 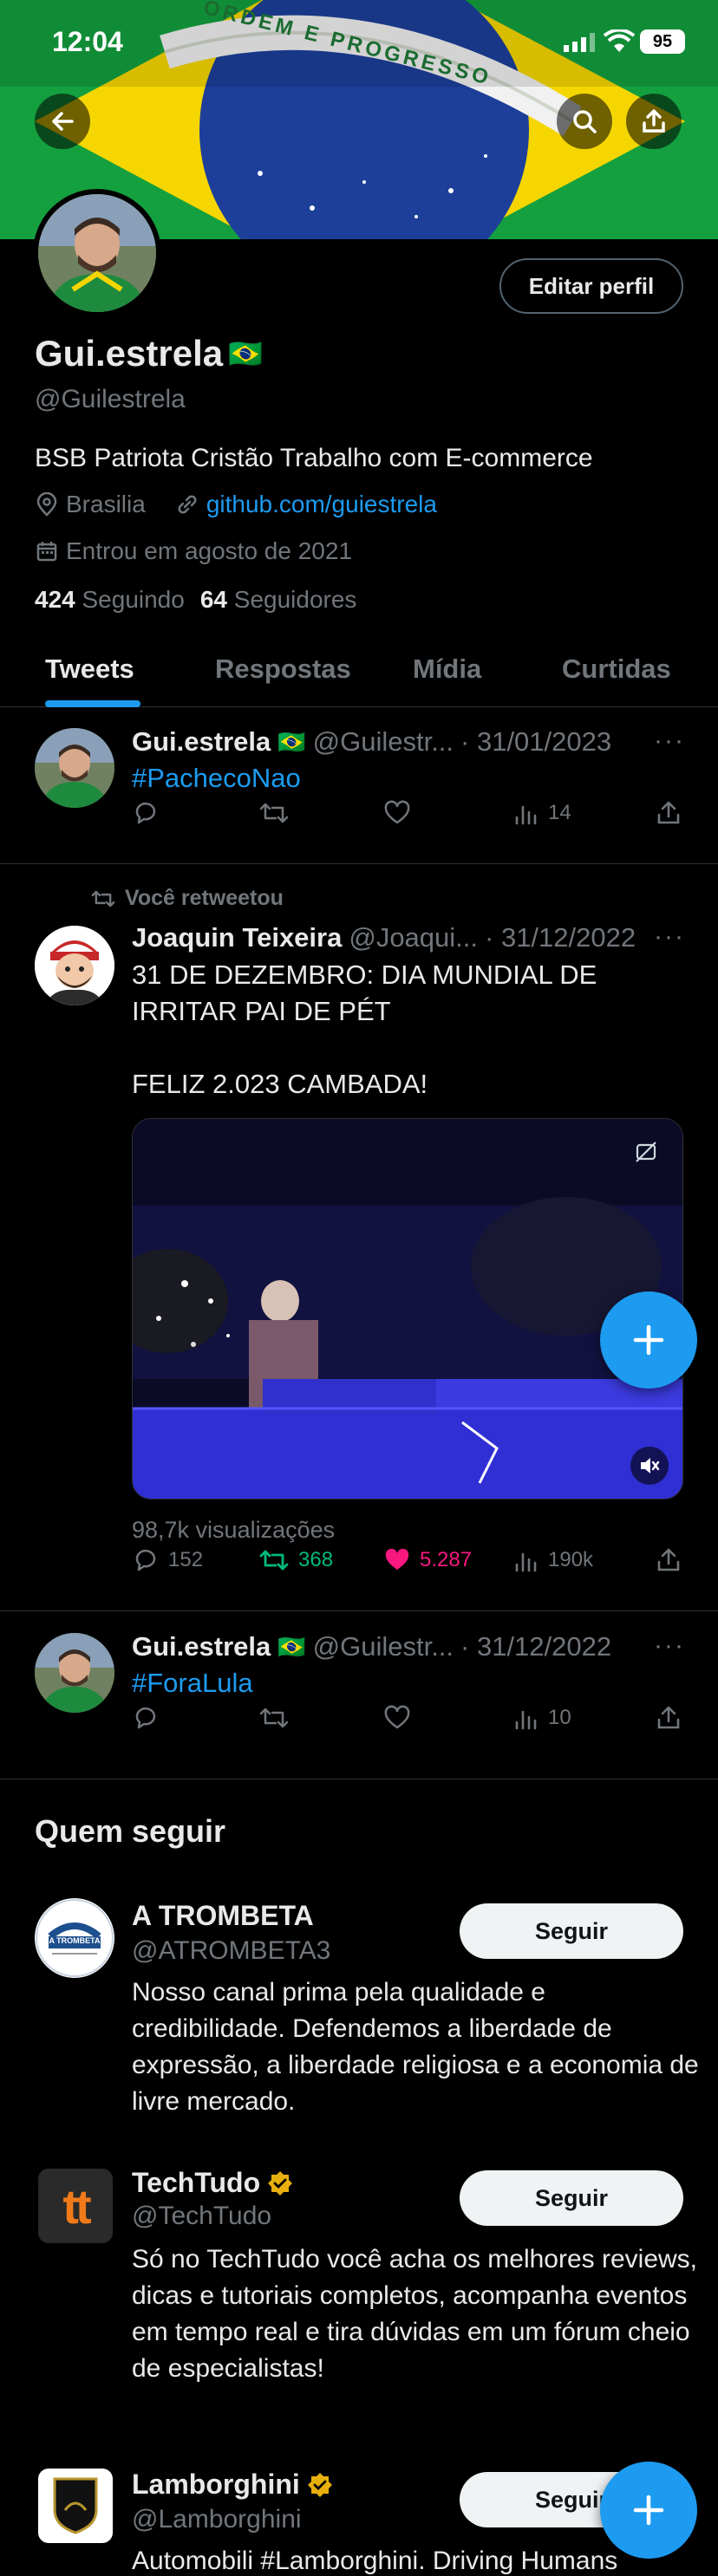 I want to click on following-count: 424, so click(x=55, y=599).